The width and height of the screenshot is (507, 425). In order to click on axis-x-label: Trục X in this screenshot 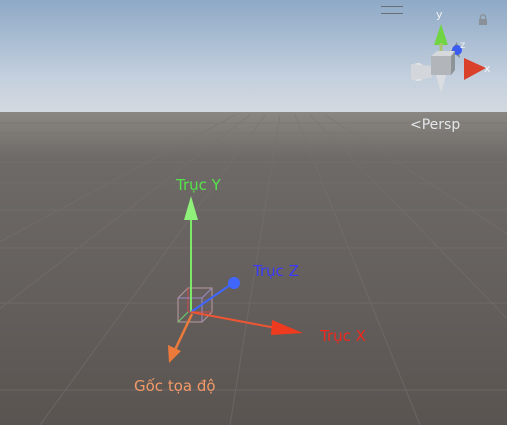, I will do `click(343, 336)`.